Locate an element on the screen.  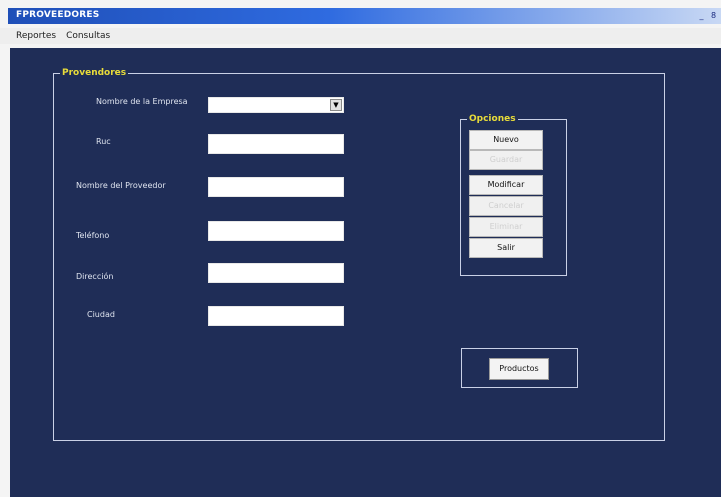
restore-button: 8 is located at coordinates (713, 16).